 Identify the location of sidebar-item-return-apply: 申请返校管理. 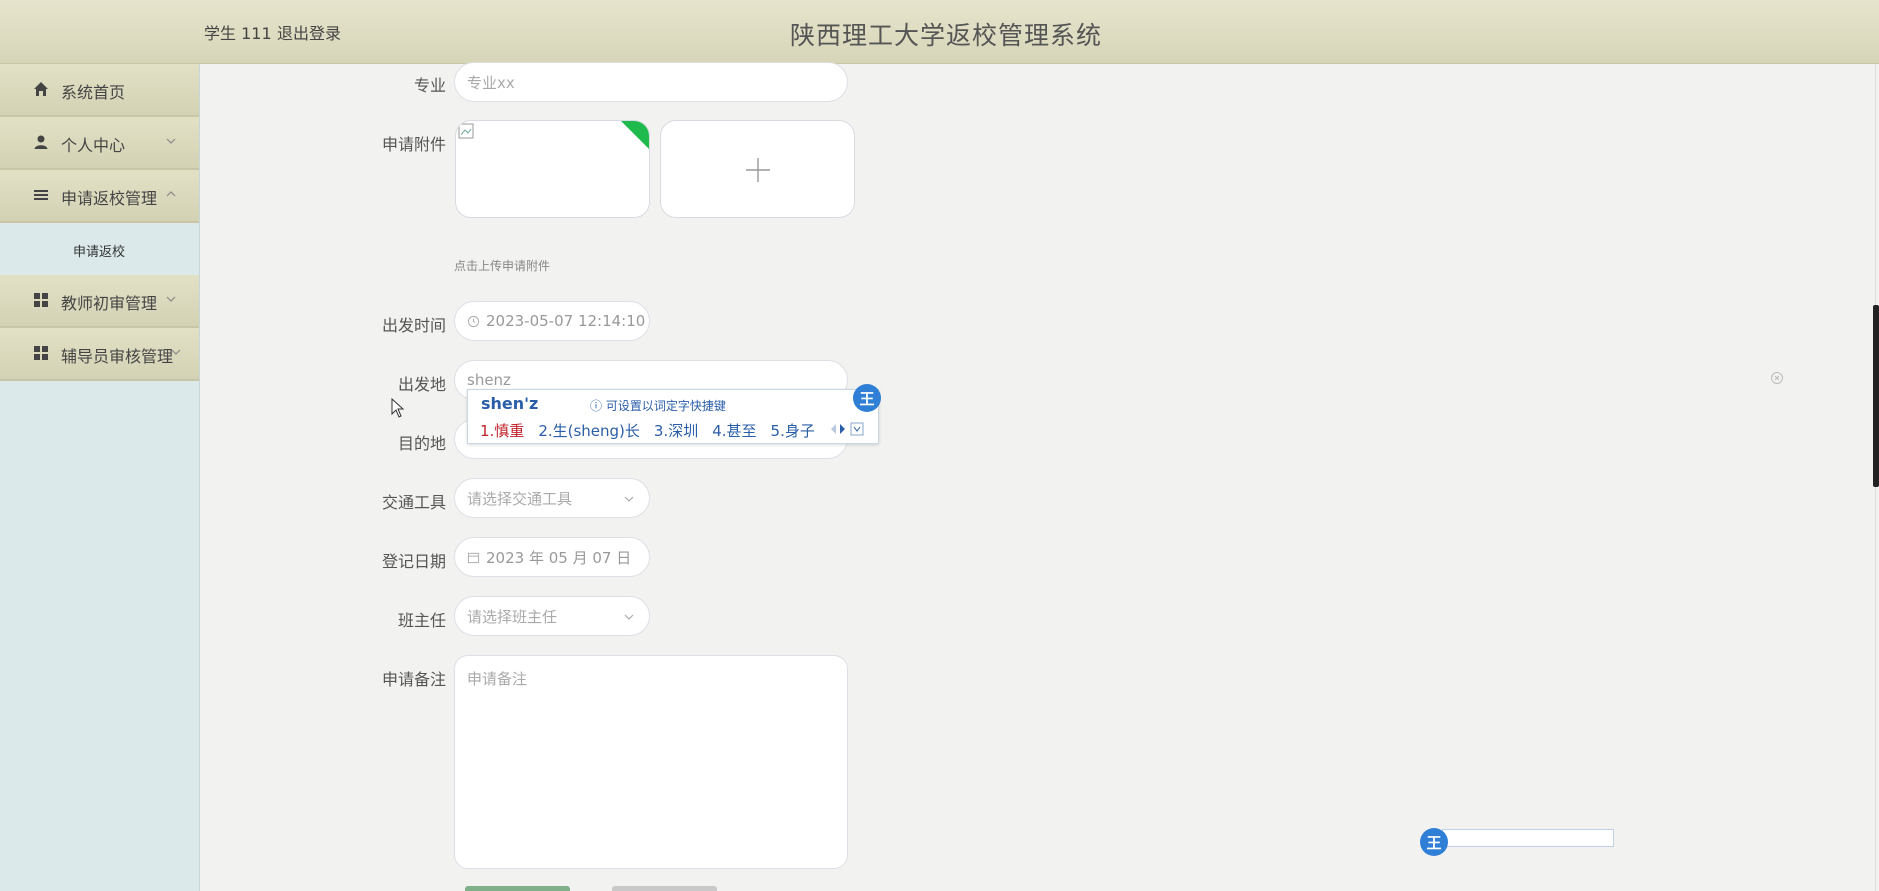
(99, 196).